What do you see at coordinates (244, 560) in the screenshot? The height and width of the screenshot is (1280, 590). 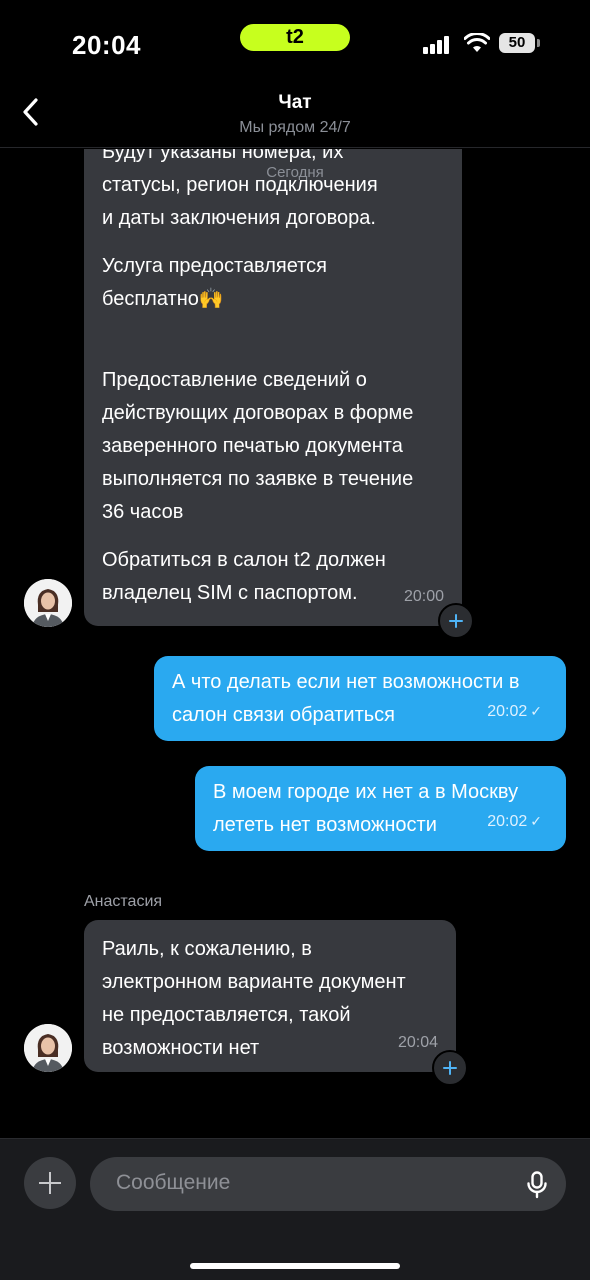 I see `message-line: Обратиться в салон t2 должен` at bounding box center [244, 560].